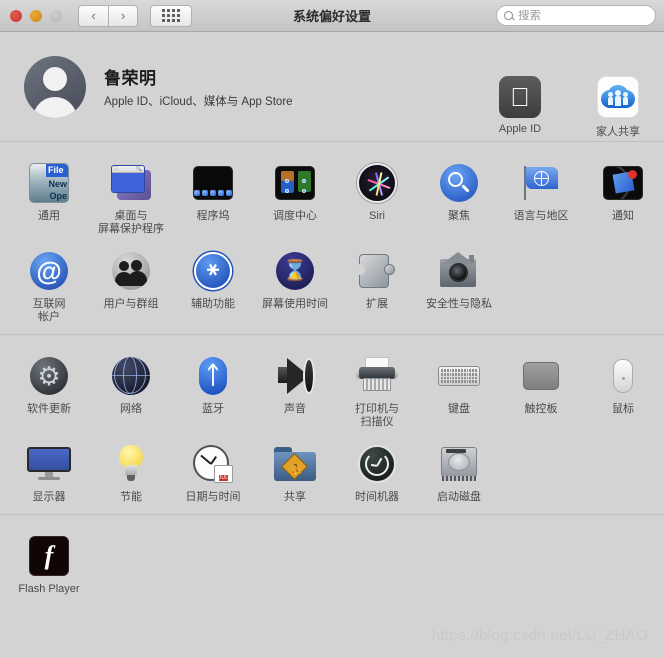 The width and height of the screenshot is (664, 658). Describe the element at coordinates (539, 635) in the screenshot. I see `watermark: https://blog.csdn.net/LU_ZHAO` at that location.